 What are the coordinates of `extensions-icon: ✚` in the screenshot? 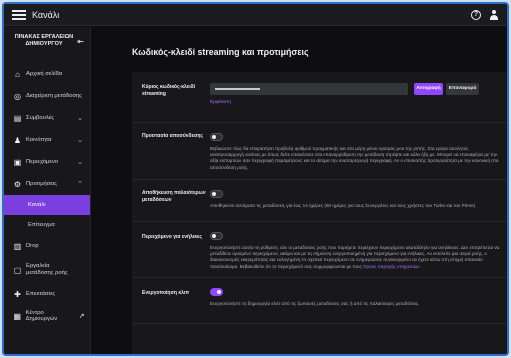 It's located at (17, 294).